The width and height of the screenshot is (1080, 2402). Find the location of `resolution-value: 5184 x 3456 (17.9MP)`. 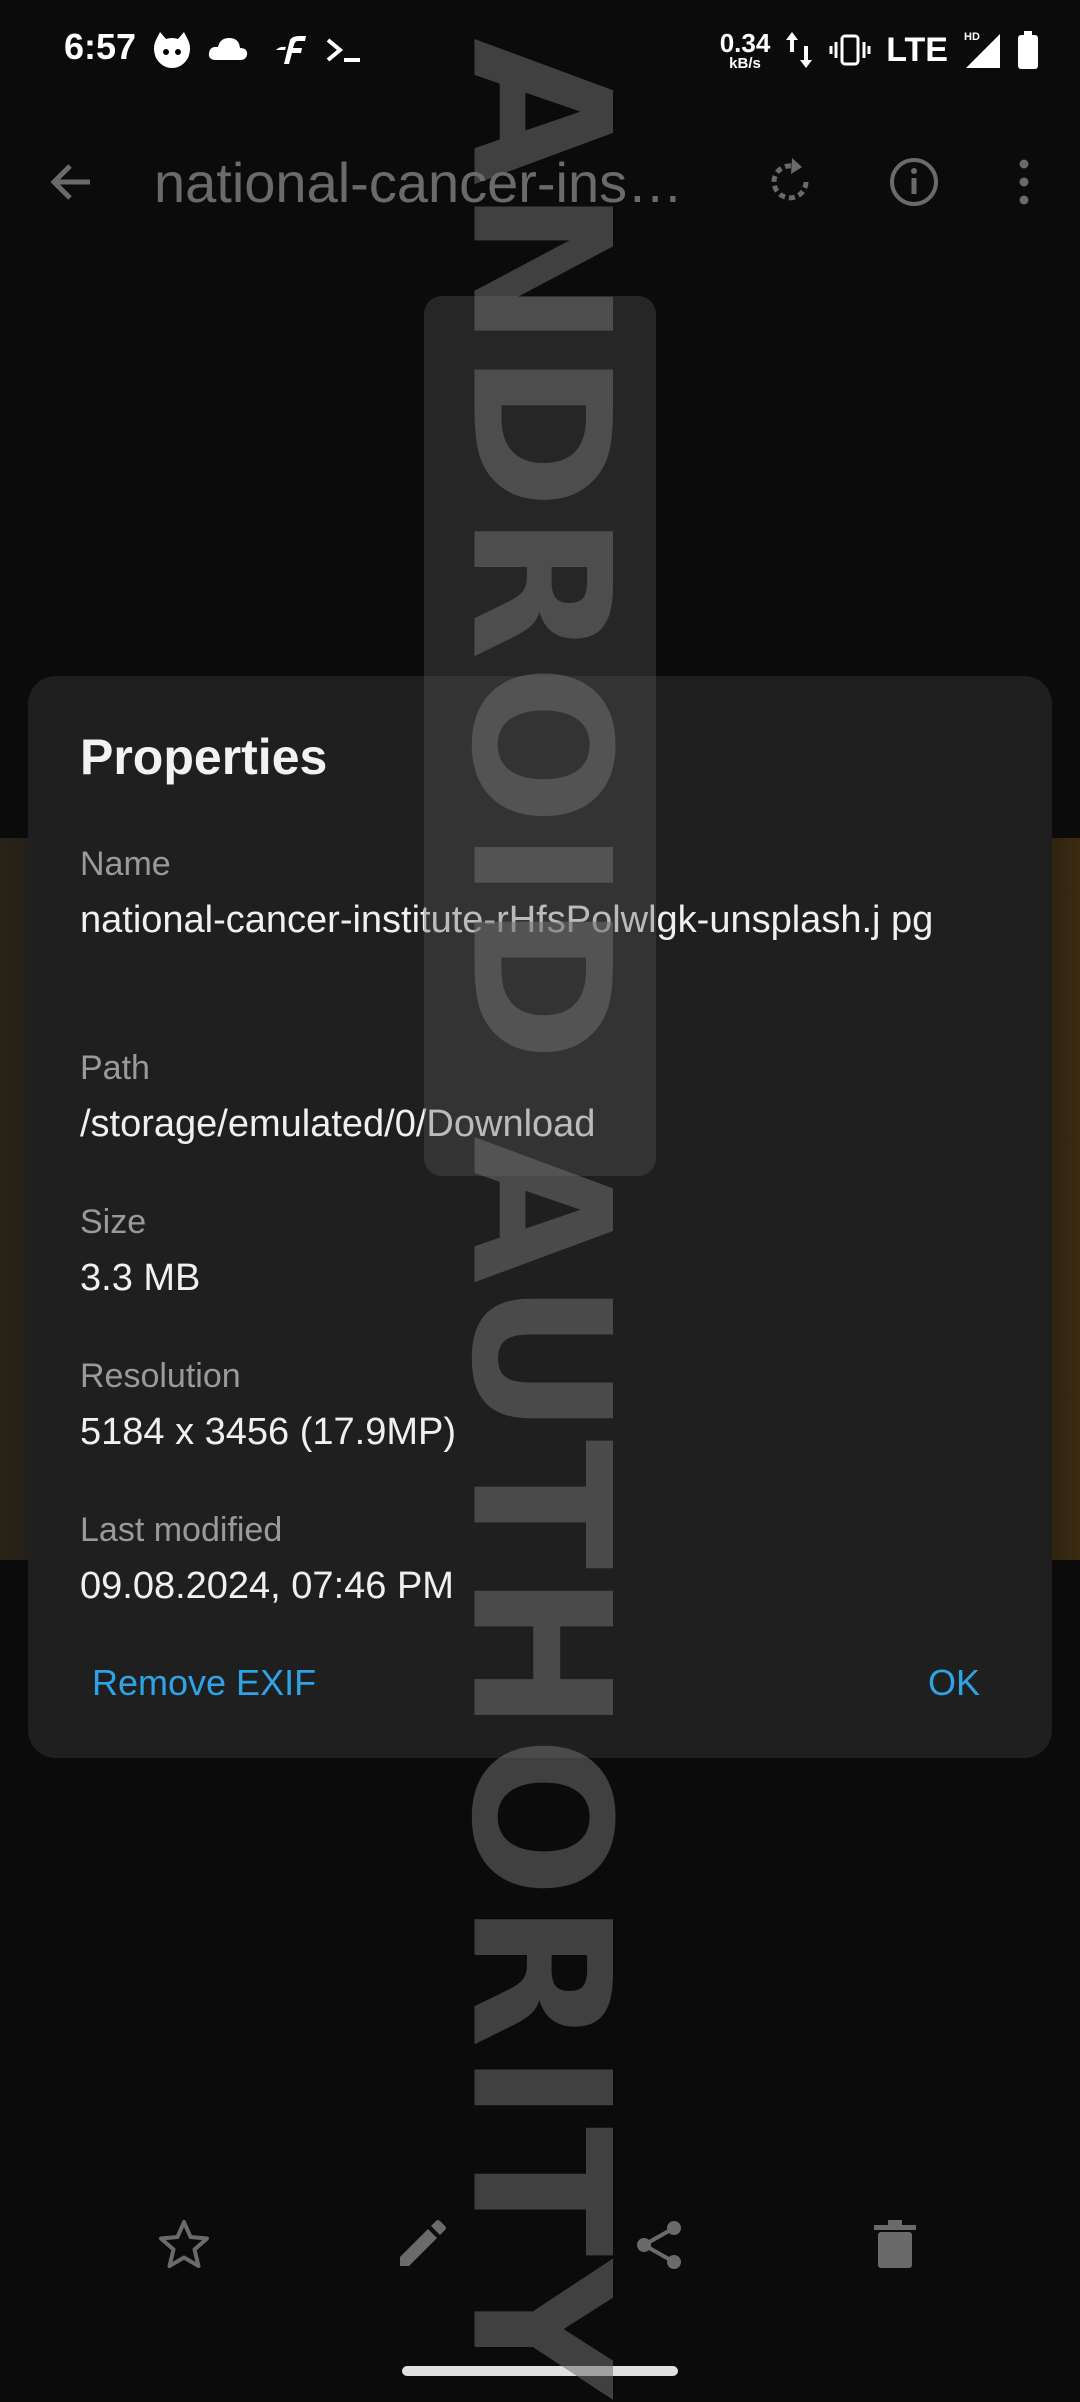

resolution-value: 5184 x 3456 (17.9MP) is located at coordinates (268, 1432).